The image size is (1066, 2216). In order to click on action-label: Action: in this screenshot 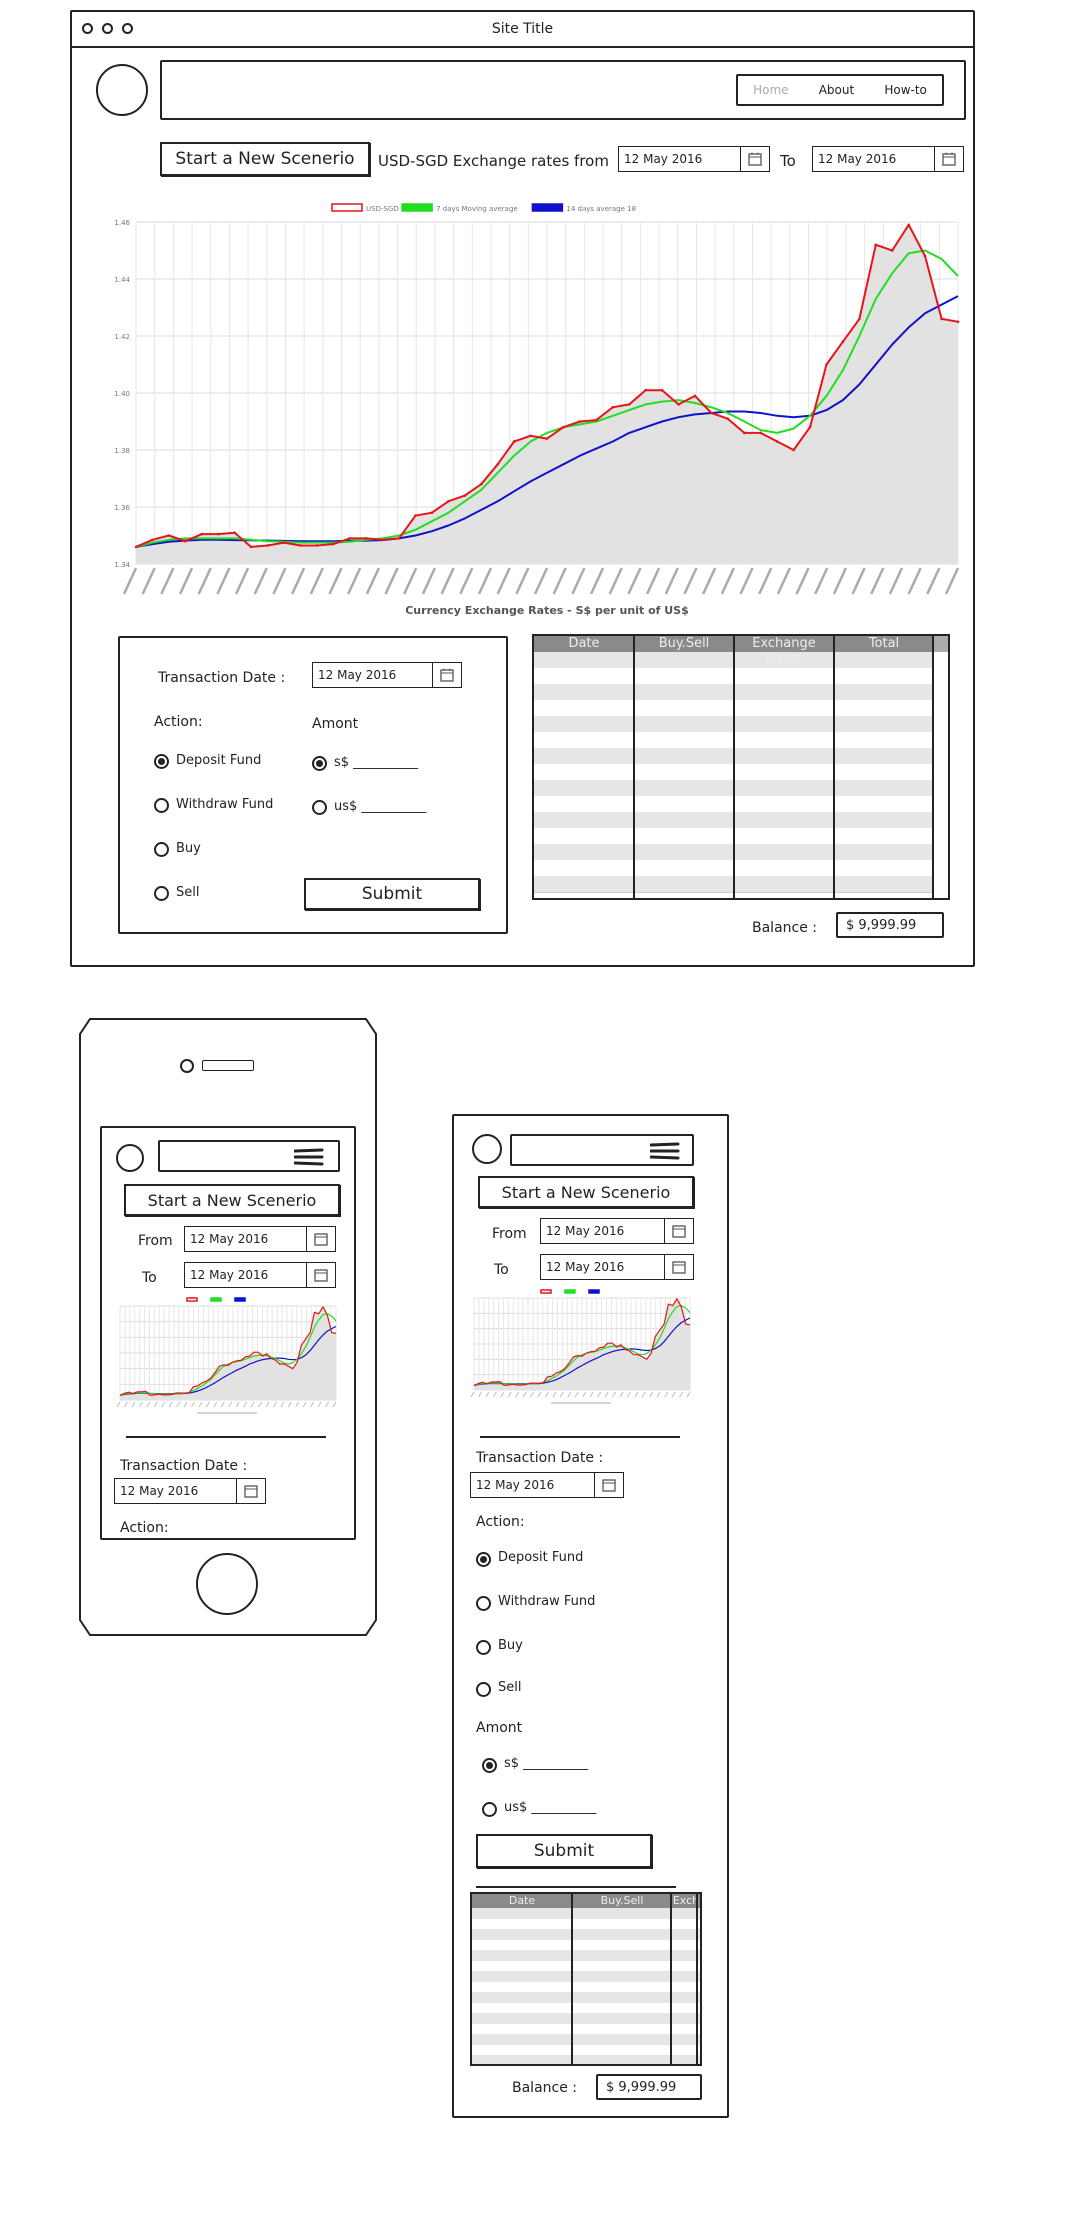, I will do `click(178, 722)`.